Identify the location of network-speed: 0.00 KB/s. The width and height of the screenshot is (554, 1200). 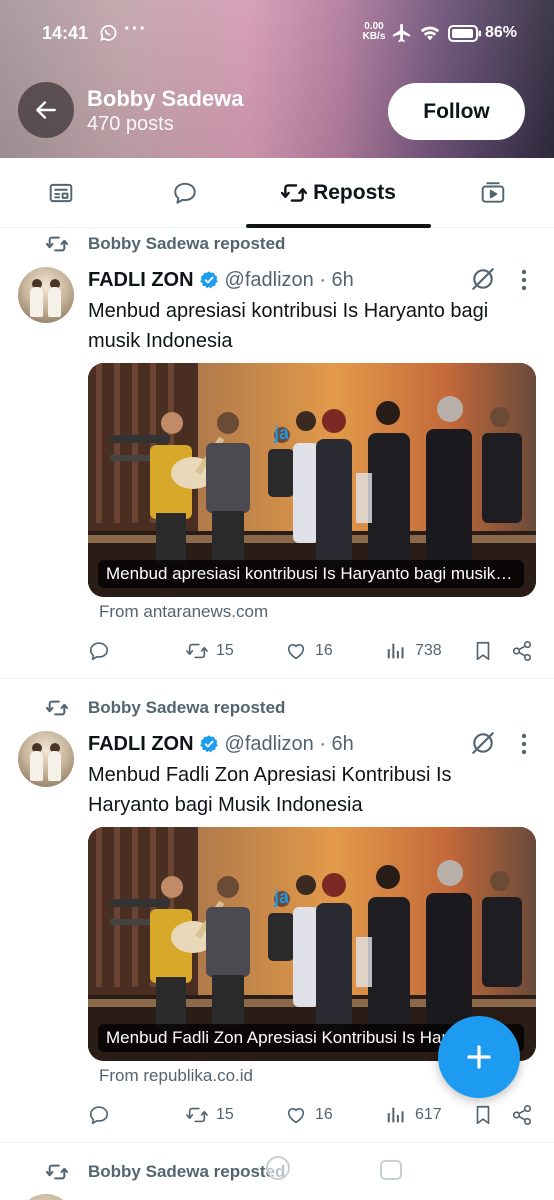
(374, 32).